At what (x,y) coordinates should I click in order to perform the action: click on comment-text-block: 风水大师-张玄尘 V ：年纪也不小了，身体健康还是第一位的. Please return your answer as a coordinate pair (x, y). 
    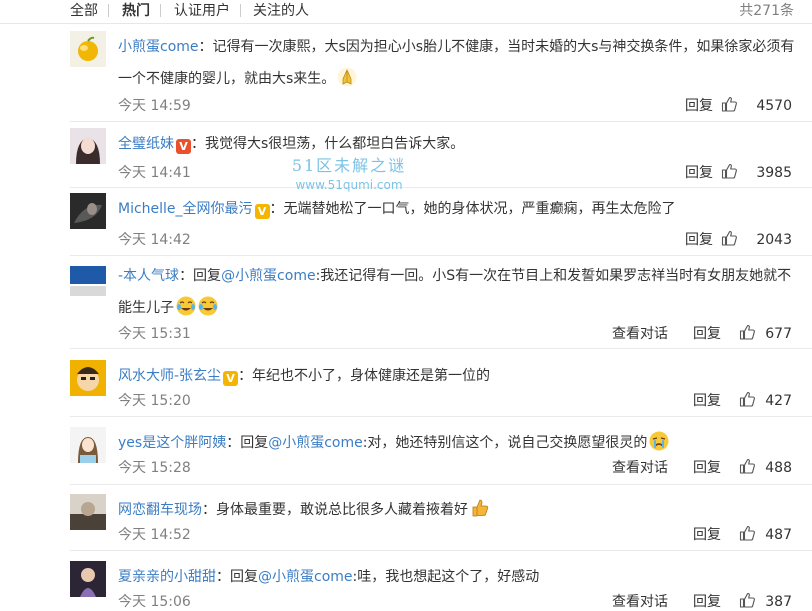
    Looking at the image, I should click on (458, 376).